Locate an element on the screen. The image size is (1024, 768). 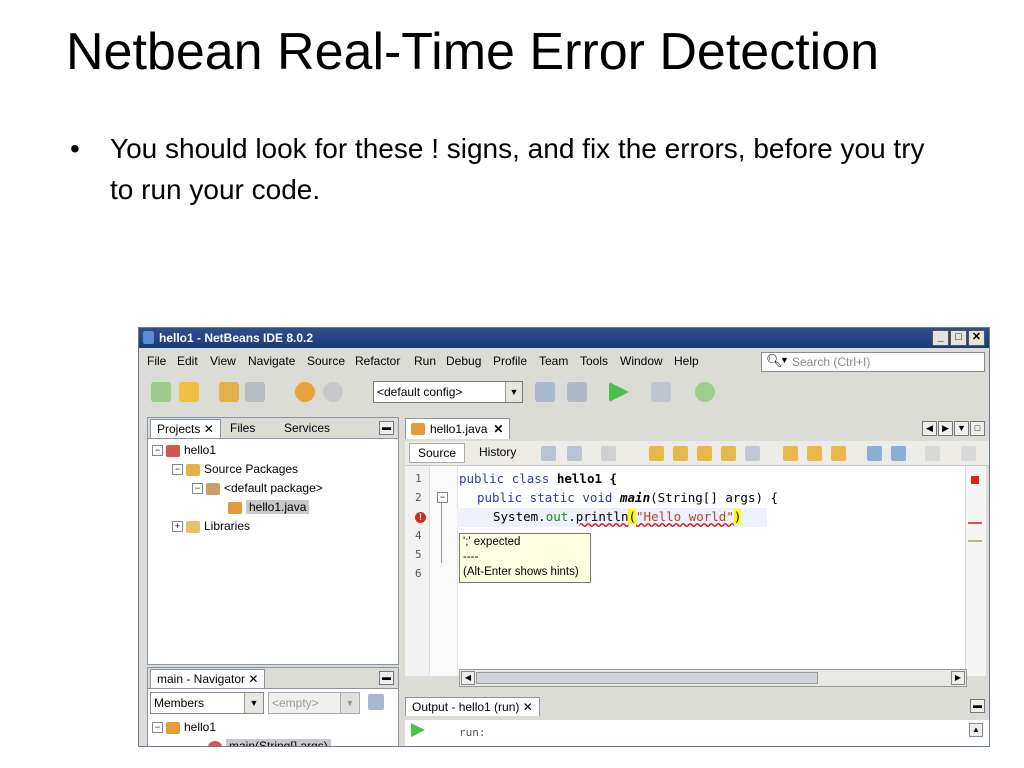
tree-label: hello1.java is located at coordinates (278, 507).